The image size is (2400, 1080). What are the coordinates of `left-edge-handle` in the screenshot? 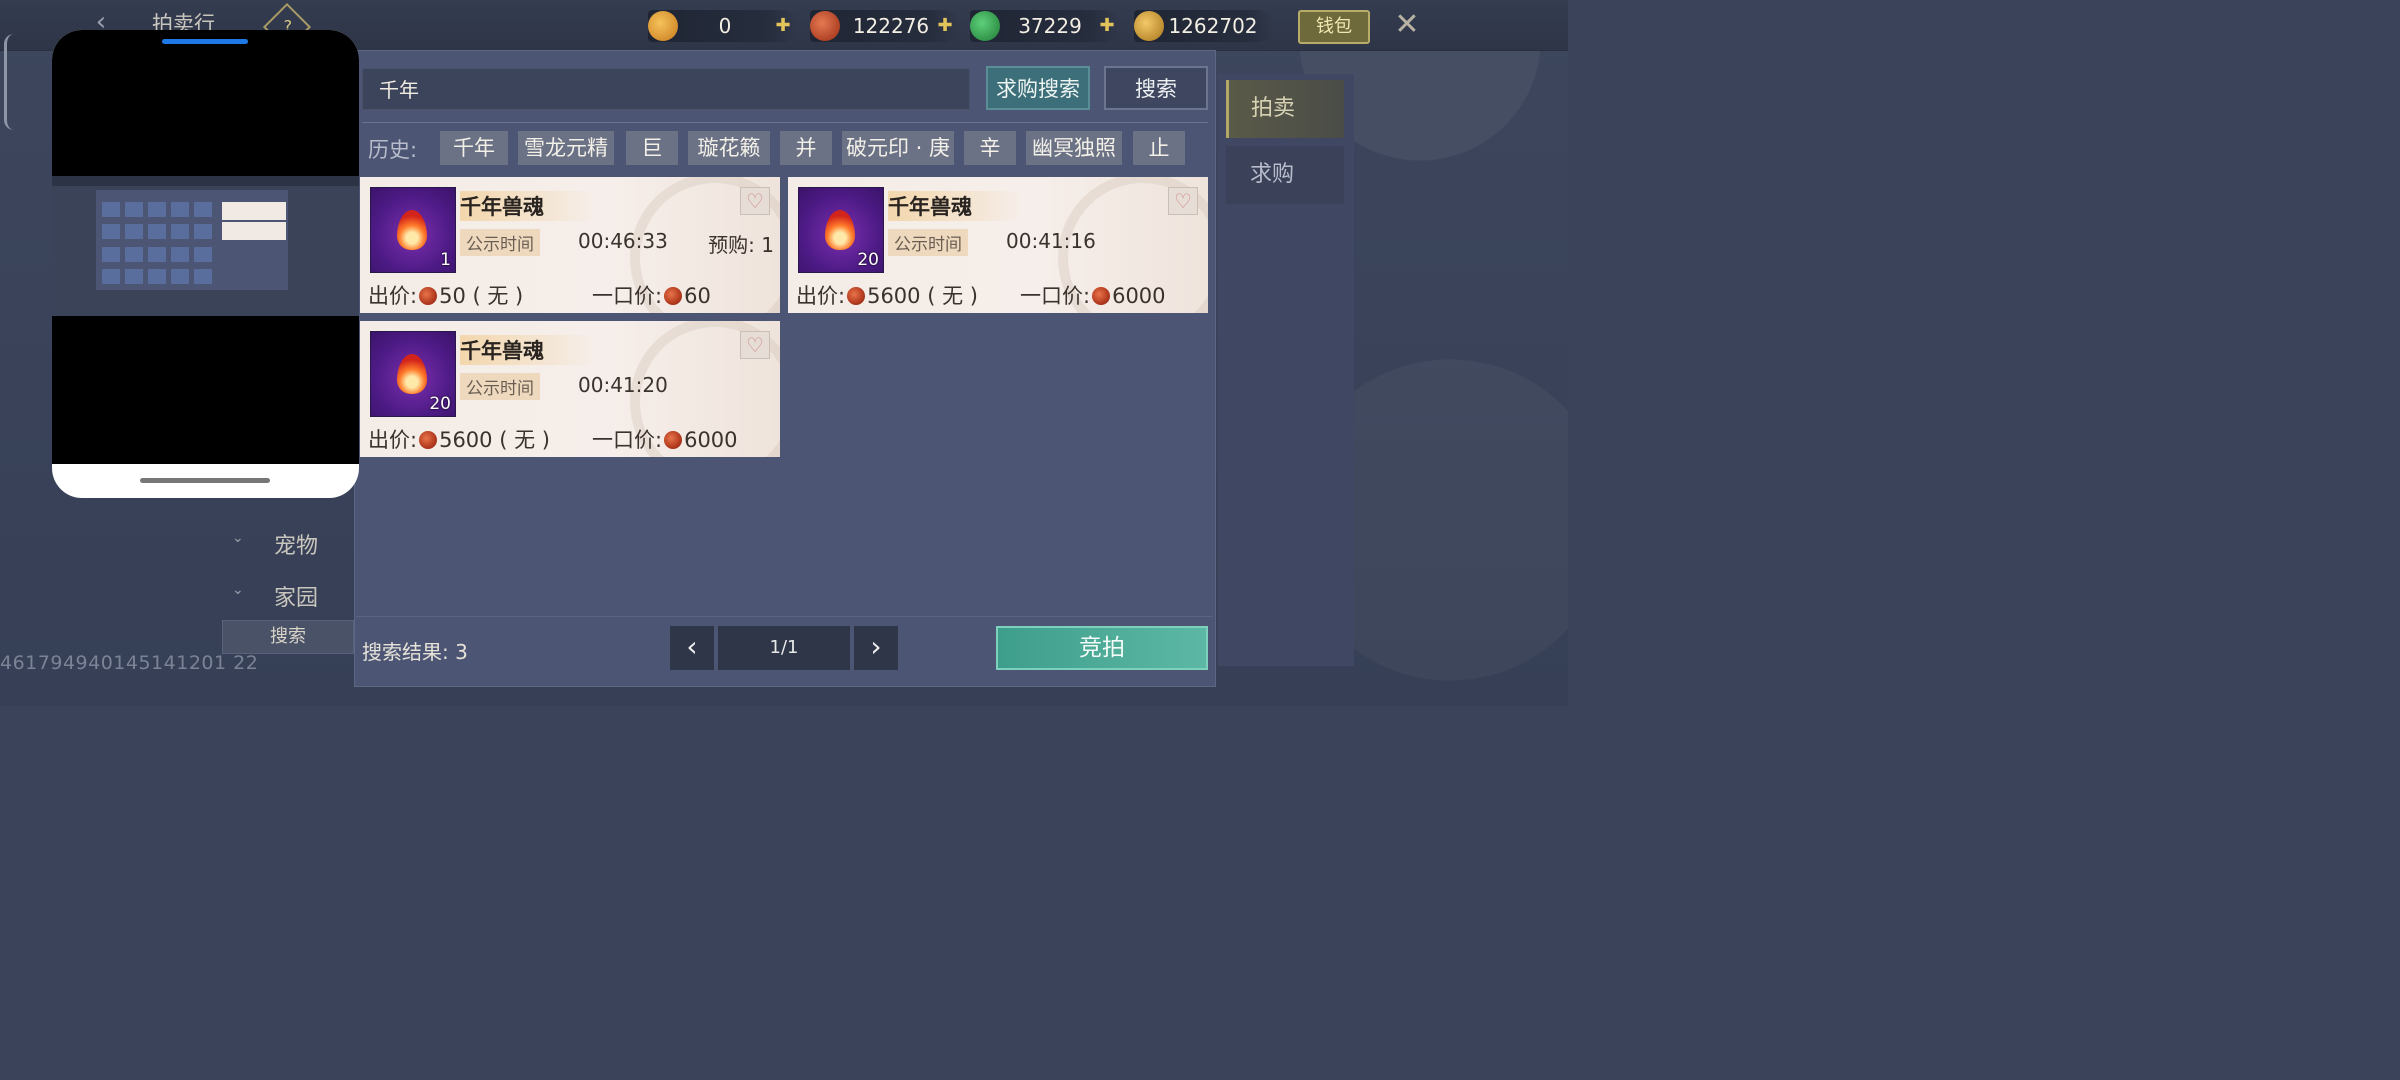 It's located at (9, 82).